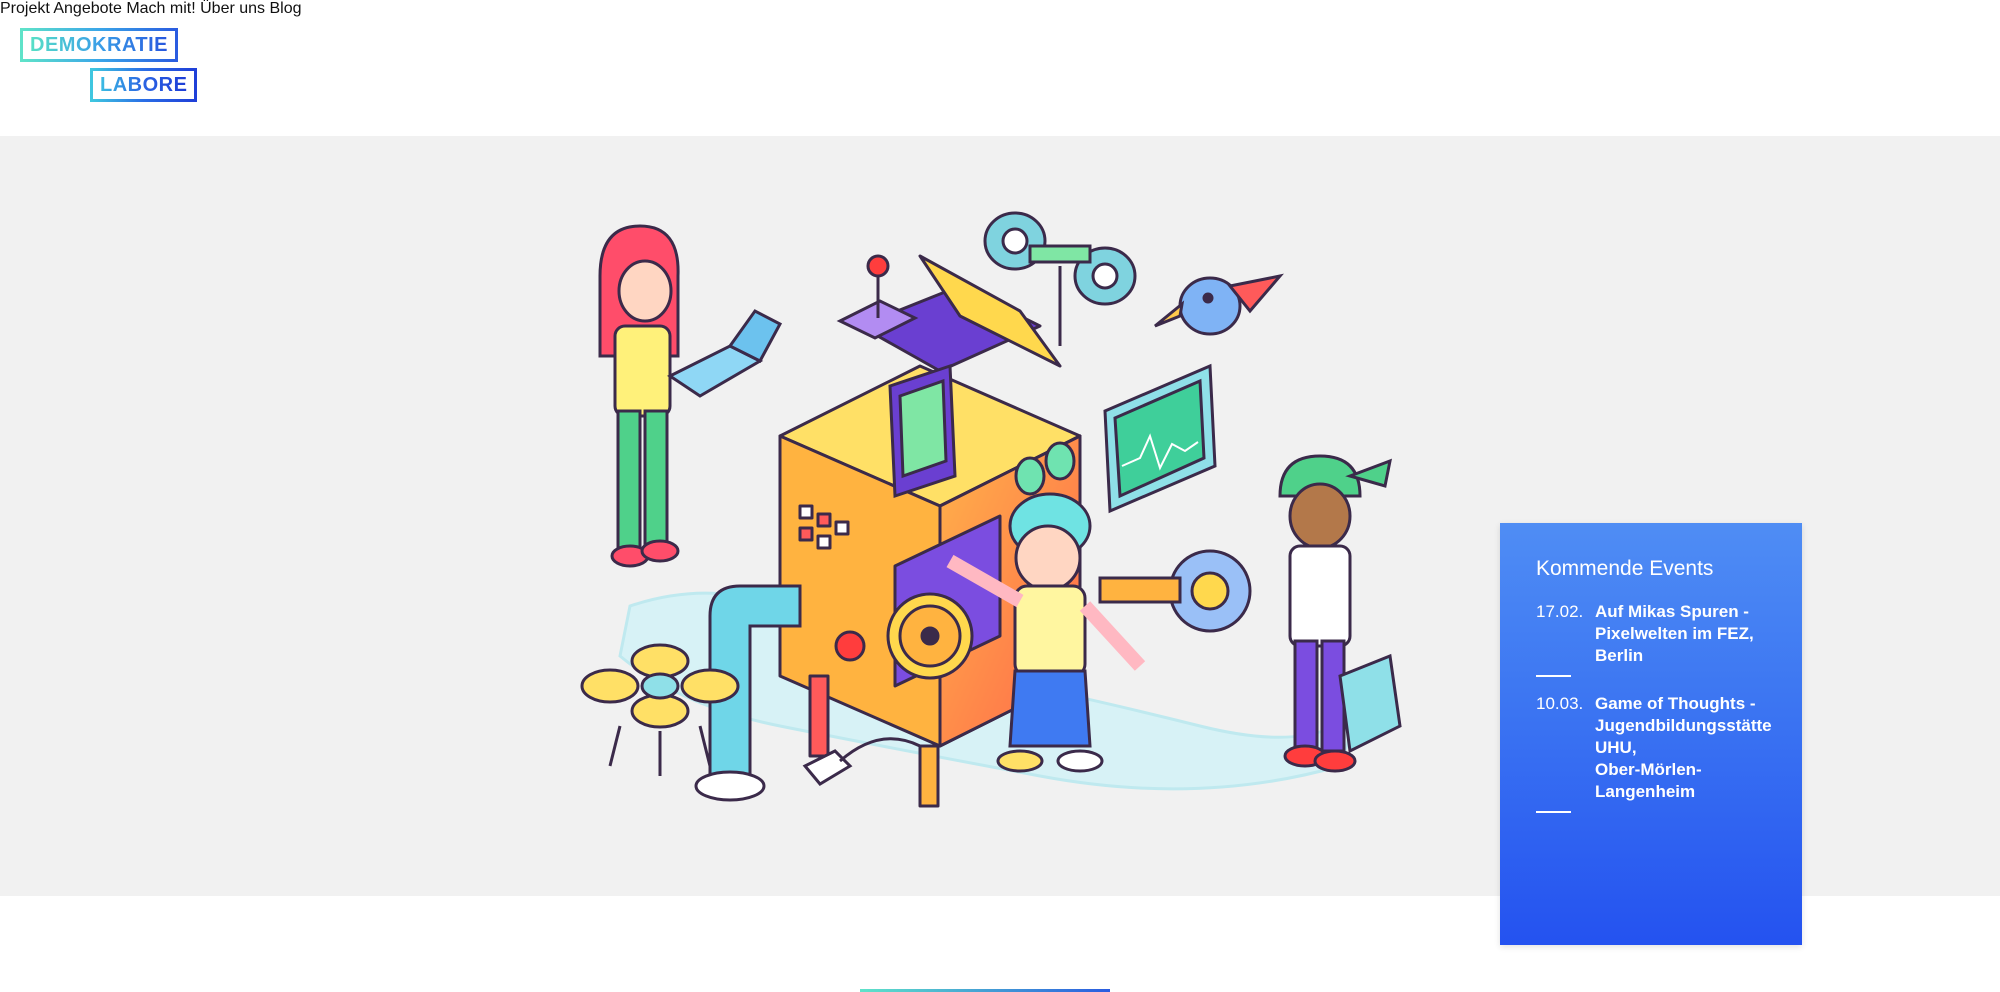 This screenshot has width=2000, height=992. What do you see at coordinates (1219, 304) in the screenshot?
I see `bird` at bounding box center [1219, 304].